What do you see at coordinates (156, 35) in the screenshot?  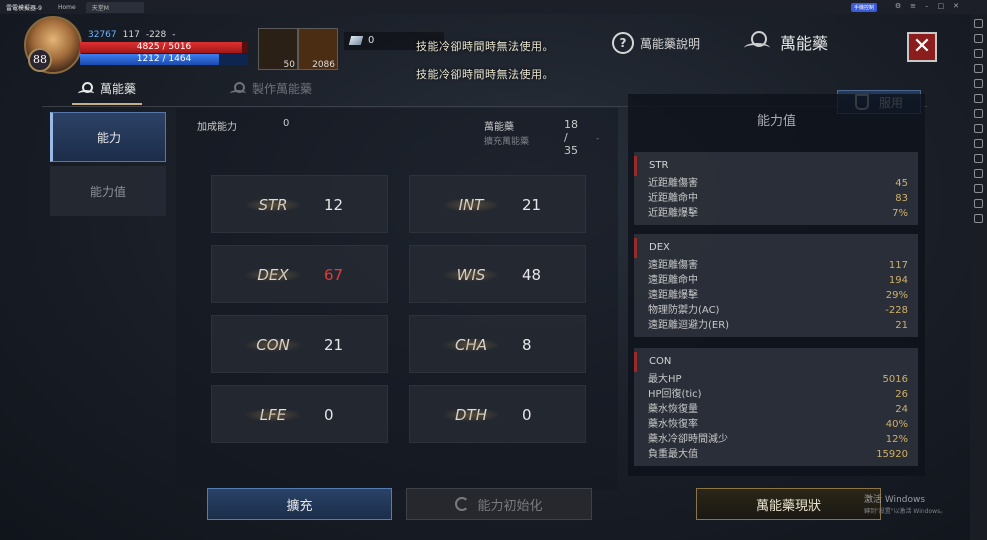 I see `stat-b: -228` at bounding box center [156, 35].